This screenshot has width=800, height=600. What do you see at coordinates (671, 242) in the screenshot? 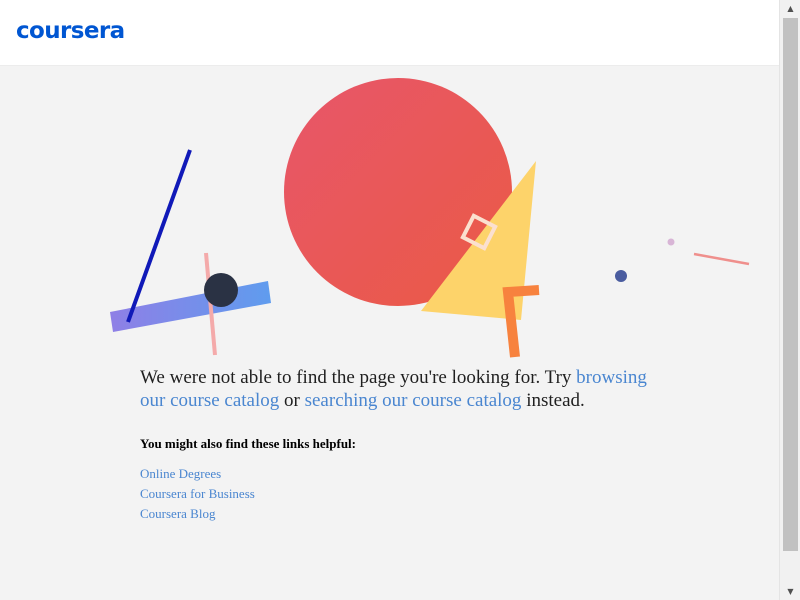
I see `tiny-dot-shape` at bounding box center [671, 242].